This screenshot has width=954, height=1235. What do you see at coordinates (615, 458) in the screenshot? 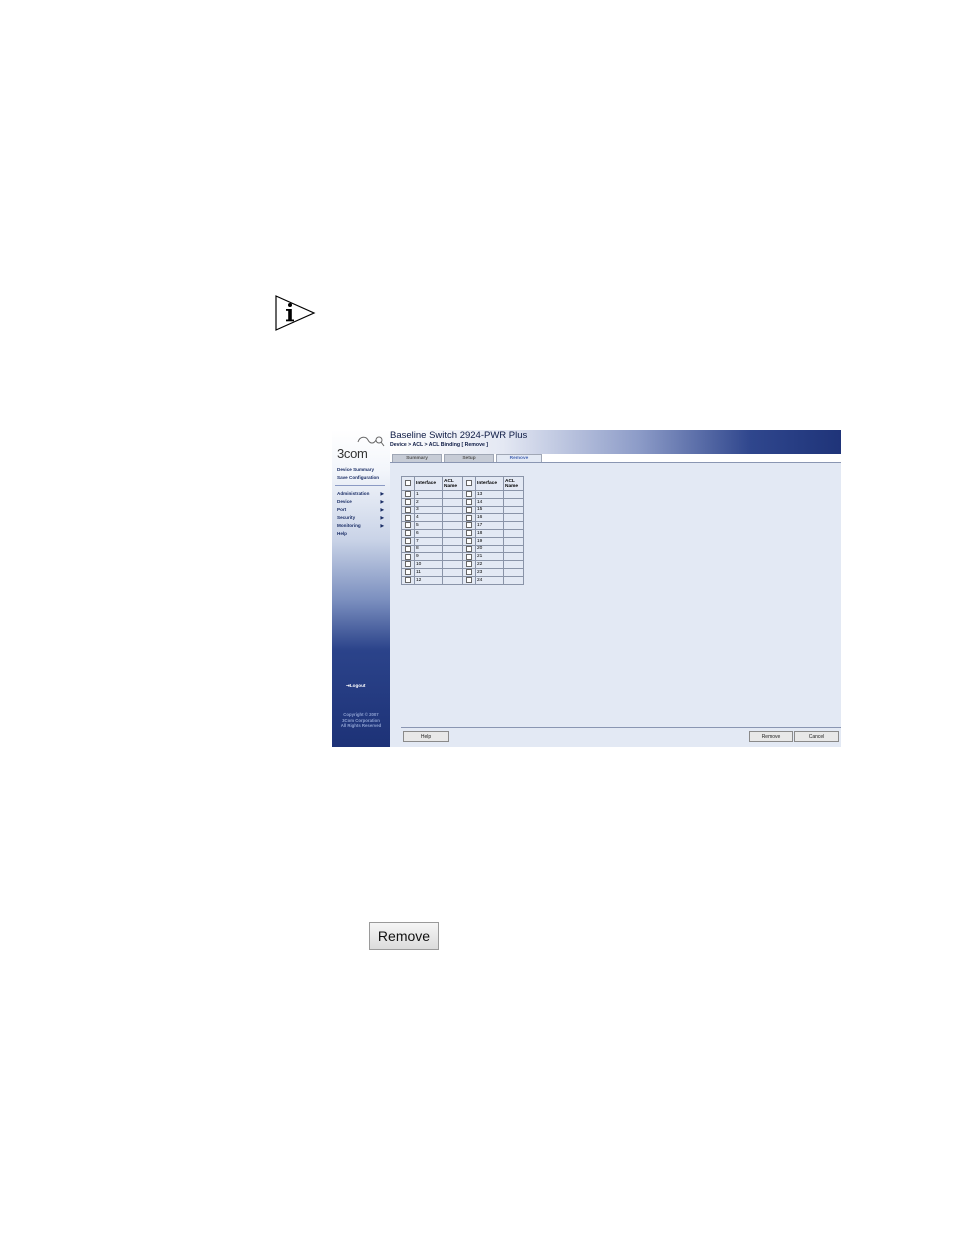
I see `tab-bar: Summary Setup Remove` at bounding box center [615, 458].